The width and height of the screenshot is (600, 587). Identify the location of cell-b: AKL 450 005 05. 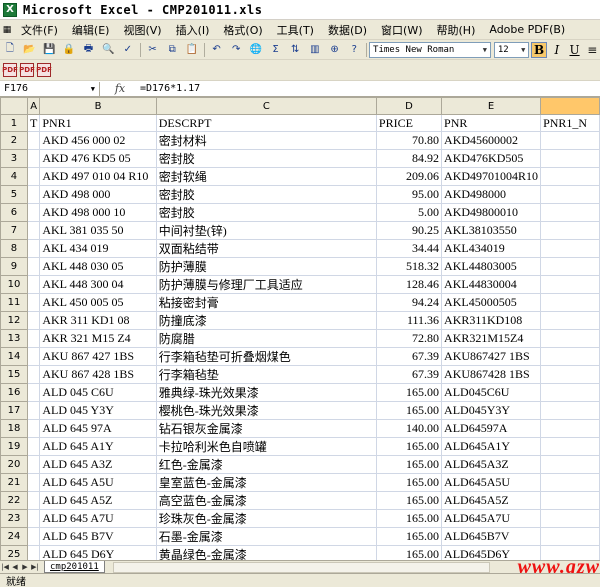
(98, 302).